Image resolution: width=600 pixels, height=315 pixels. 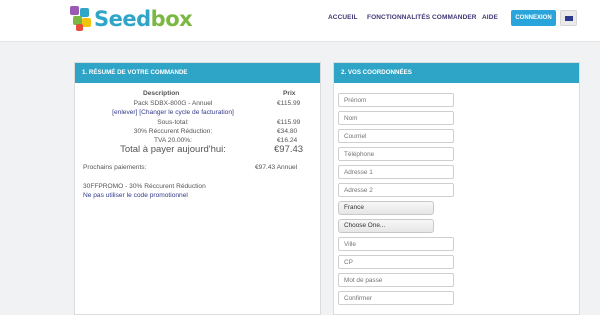 I want to click on country-select: France, so click(x=386, y=208).